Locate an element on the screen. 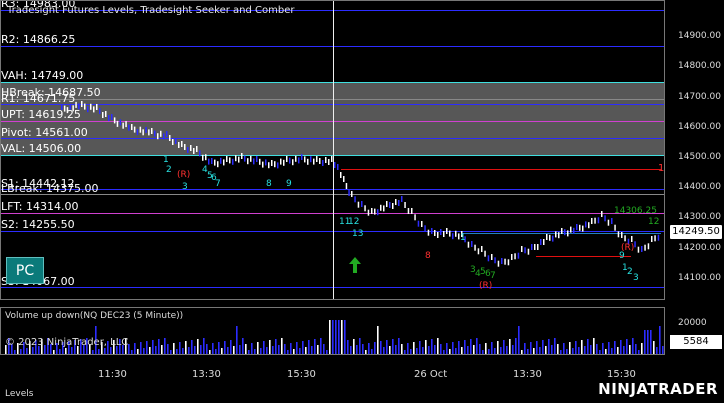  price-axis-label: 14700.00 is located at coordinates (699, 97).